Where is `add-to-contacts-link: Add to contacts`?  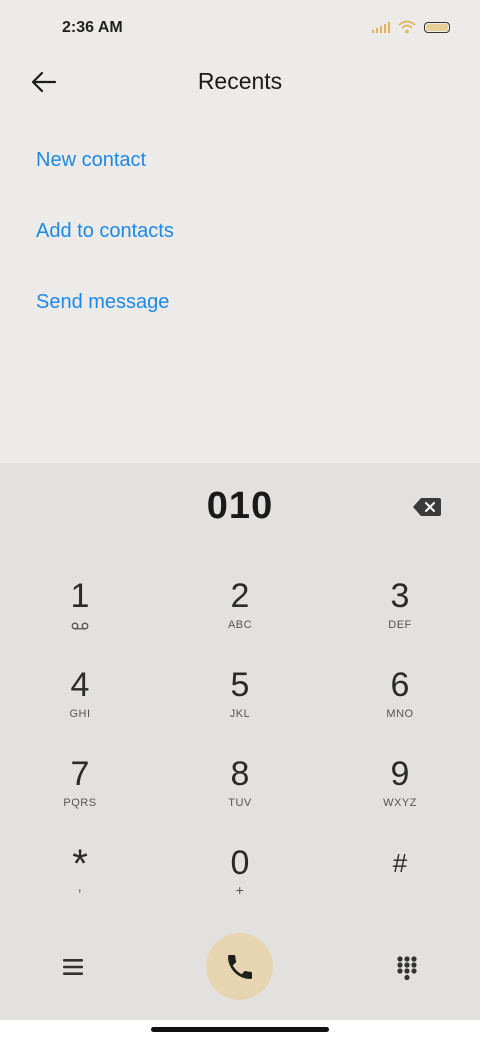
add-to-contacts-link: Add to contacts is located at coordinates (105, 252).